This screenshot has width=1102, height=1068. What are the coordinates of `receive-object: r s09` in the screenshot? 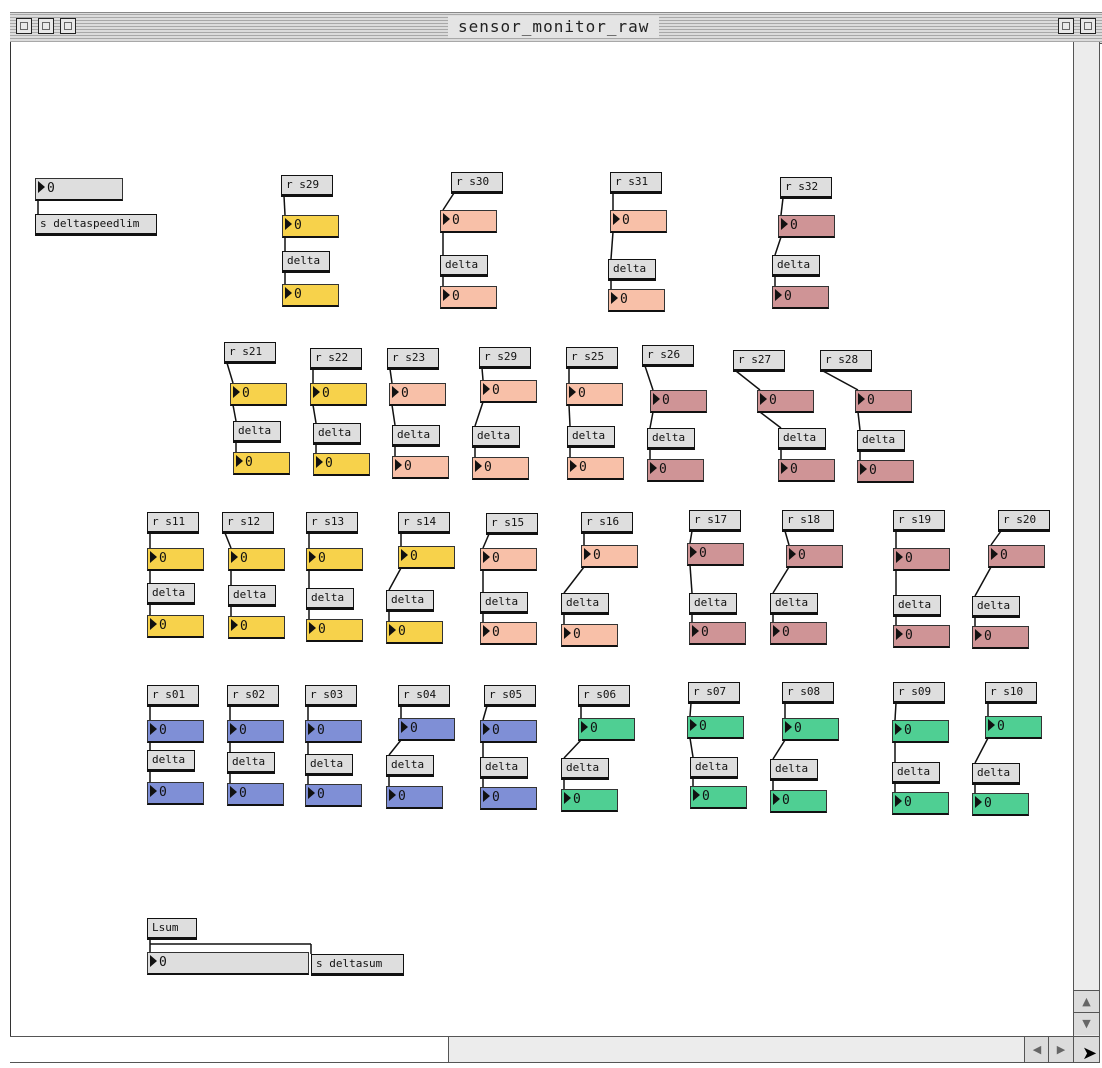 It's located at (919, 693).